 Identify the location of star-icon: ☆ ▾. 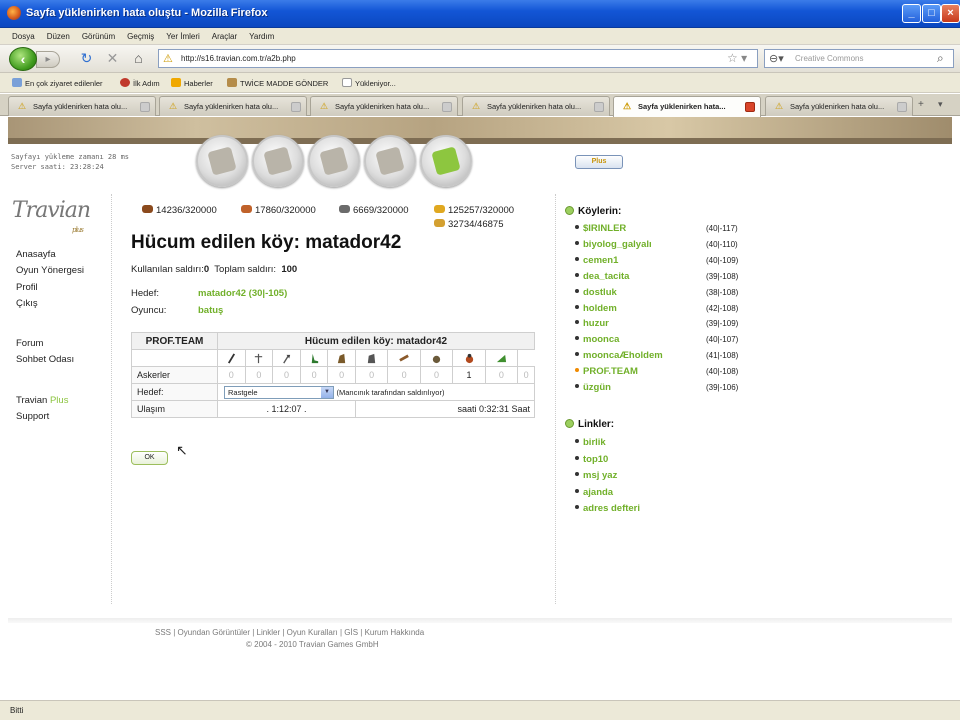
(737, 58).